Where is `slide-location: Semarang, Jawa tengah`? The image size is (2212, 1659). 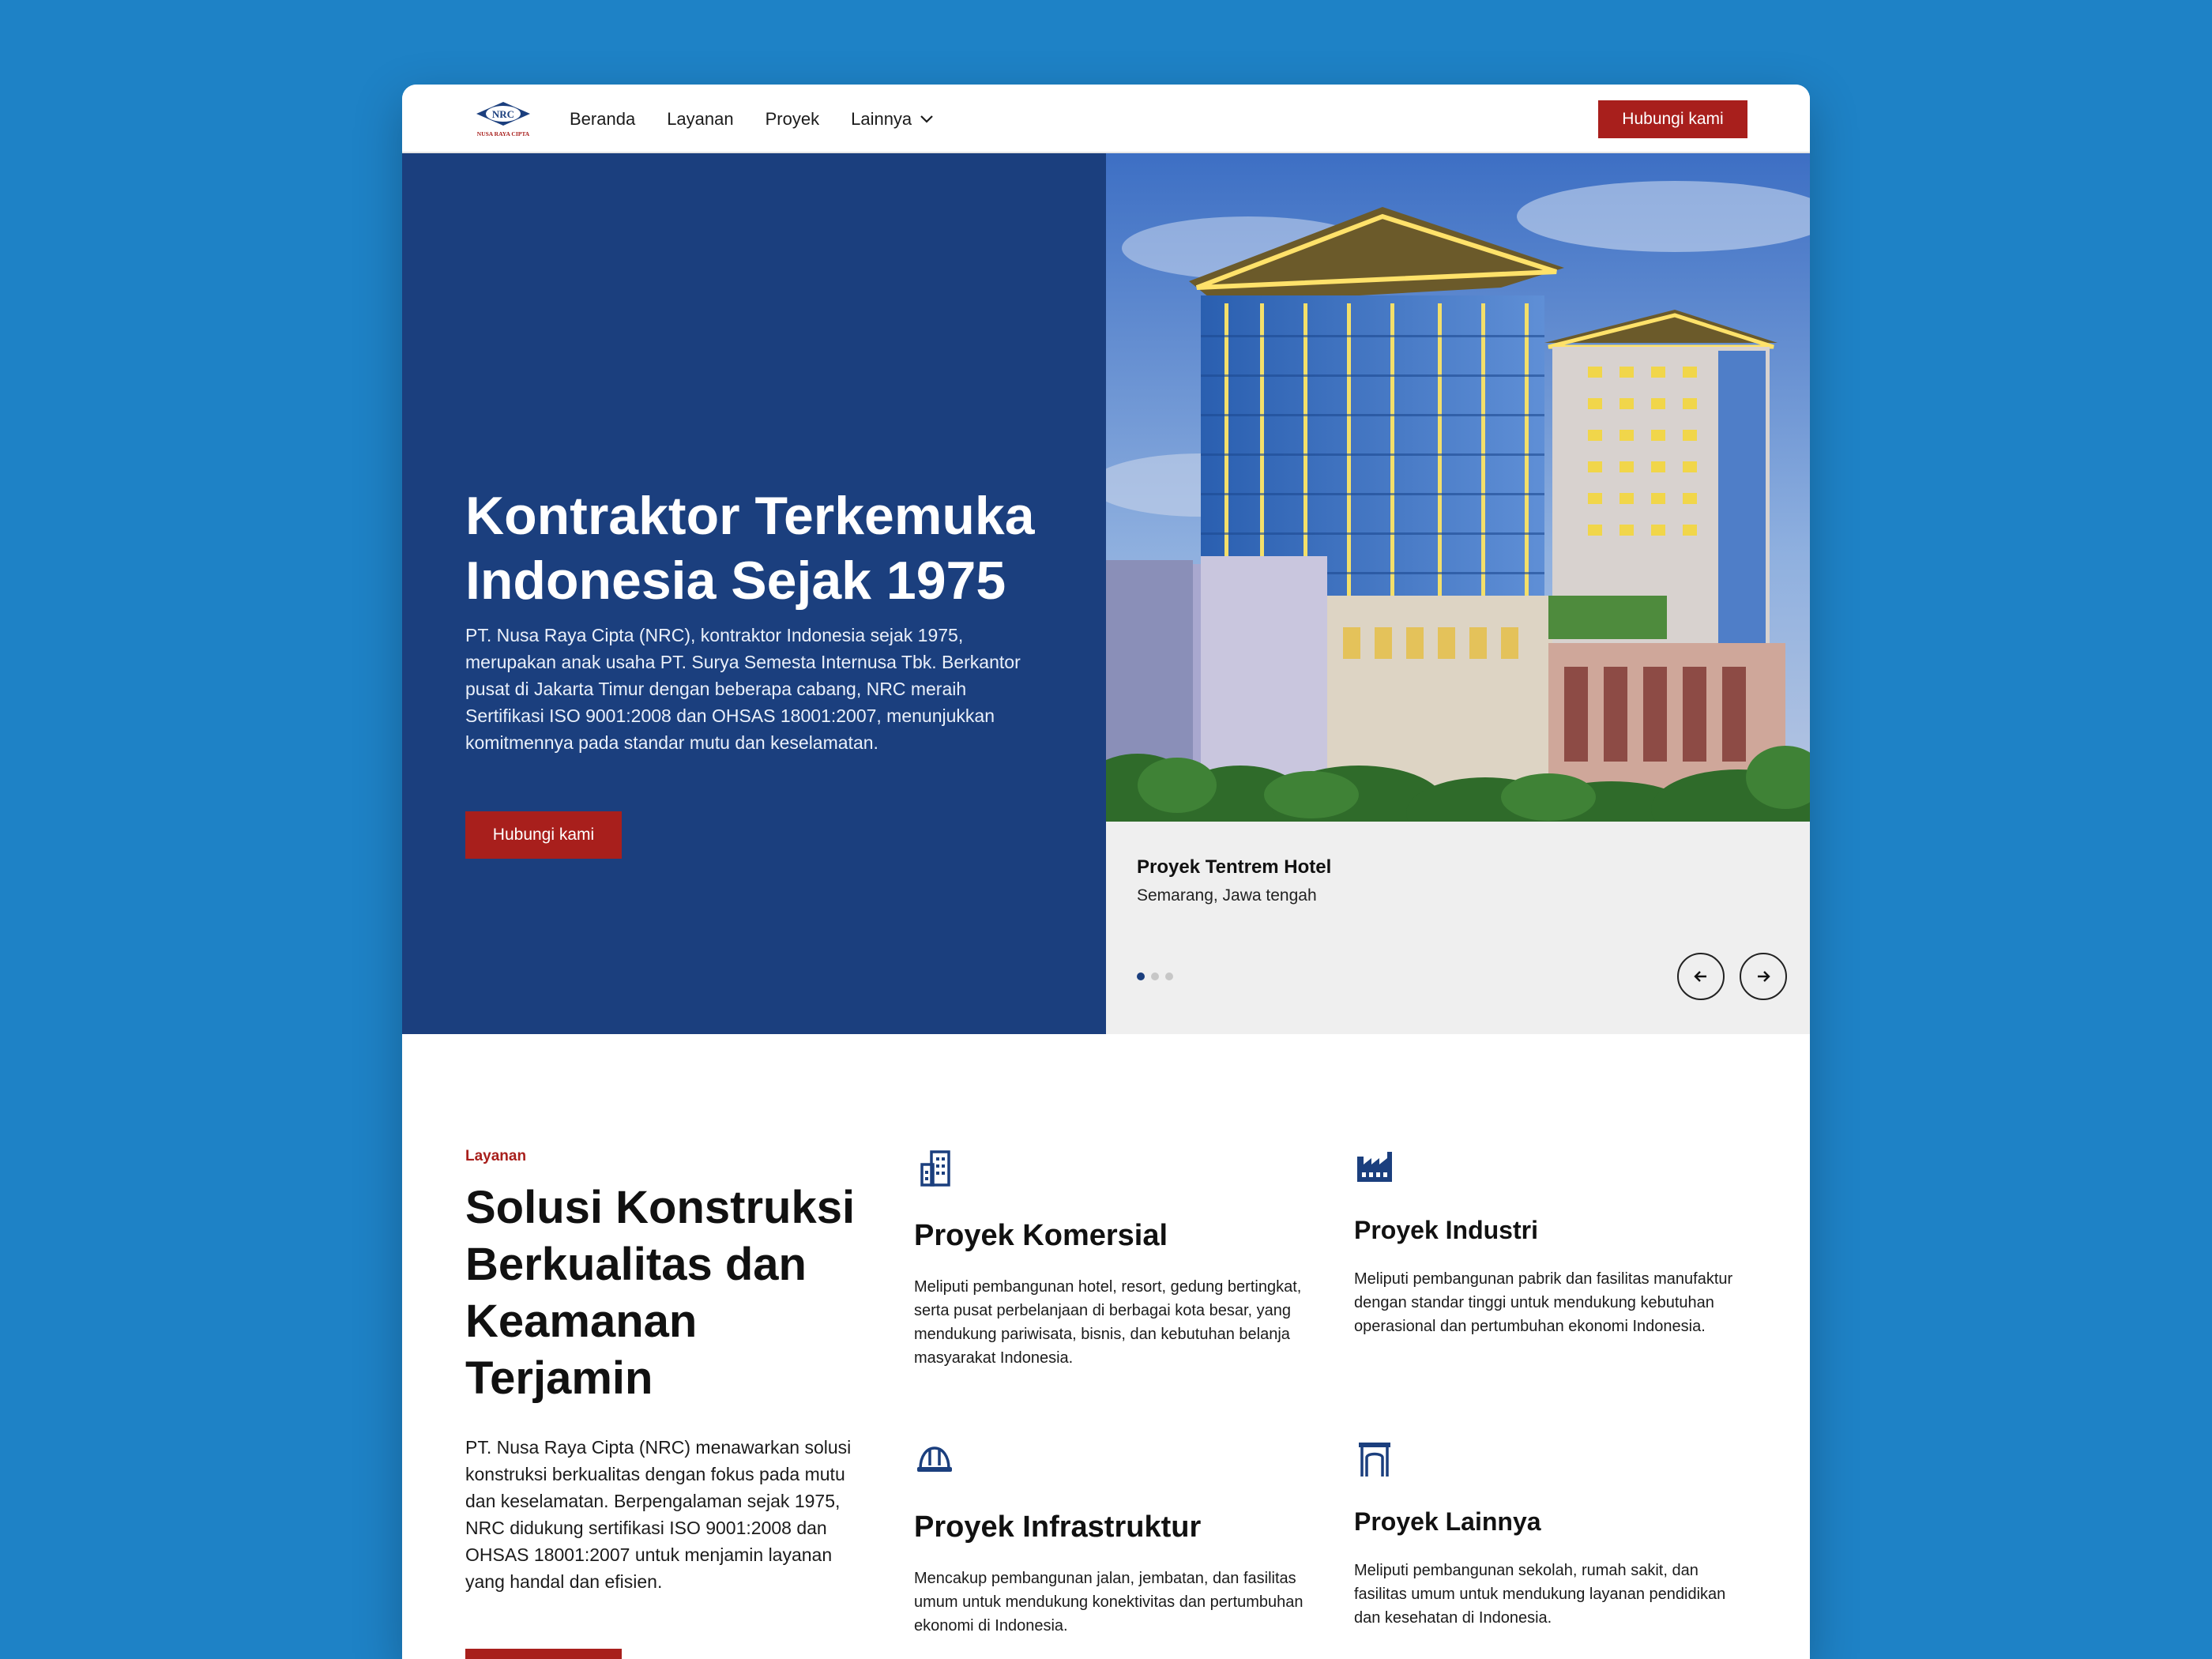 slide-location: Semarang, Jawa tengah is located at coordinates (1227, 896).